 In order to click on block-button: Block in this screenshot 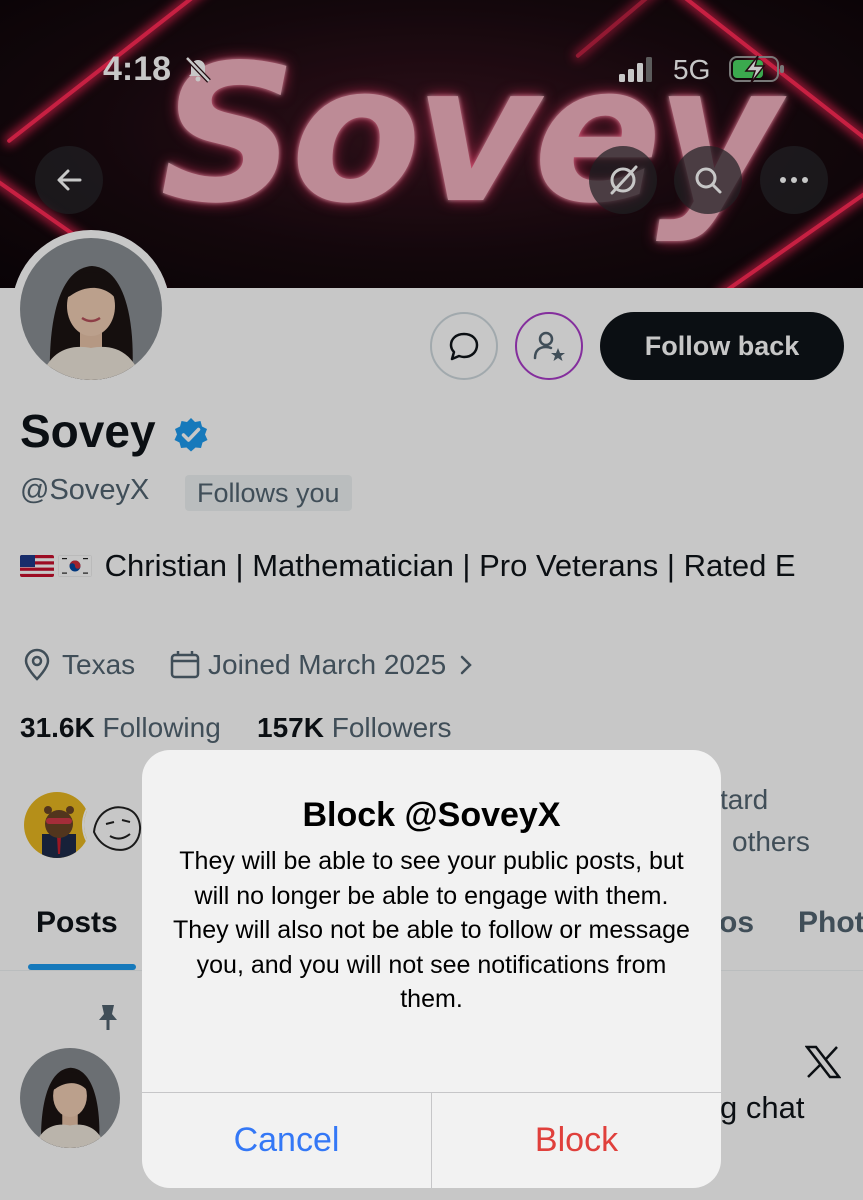, I will do `click(576, 1140)`.